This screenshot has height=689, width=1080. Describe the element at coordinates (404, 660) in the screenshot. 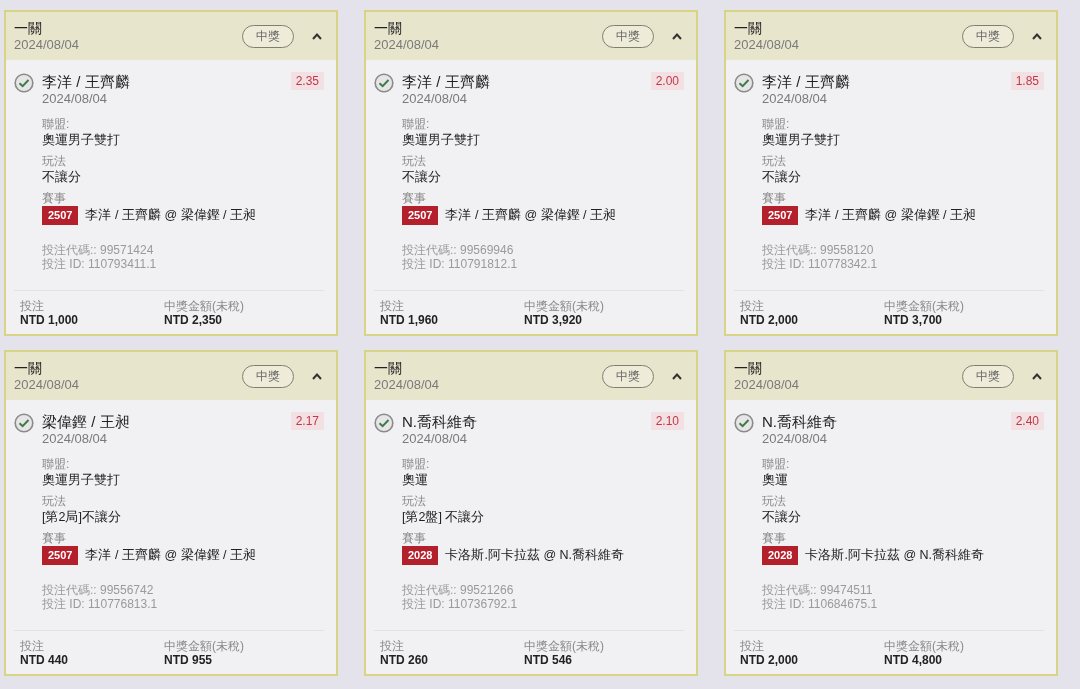

I see `stake-amount: NTD 260` at that location.